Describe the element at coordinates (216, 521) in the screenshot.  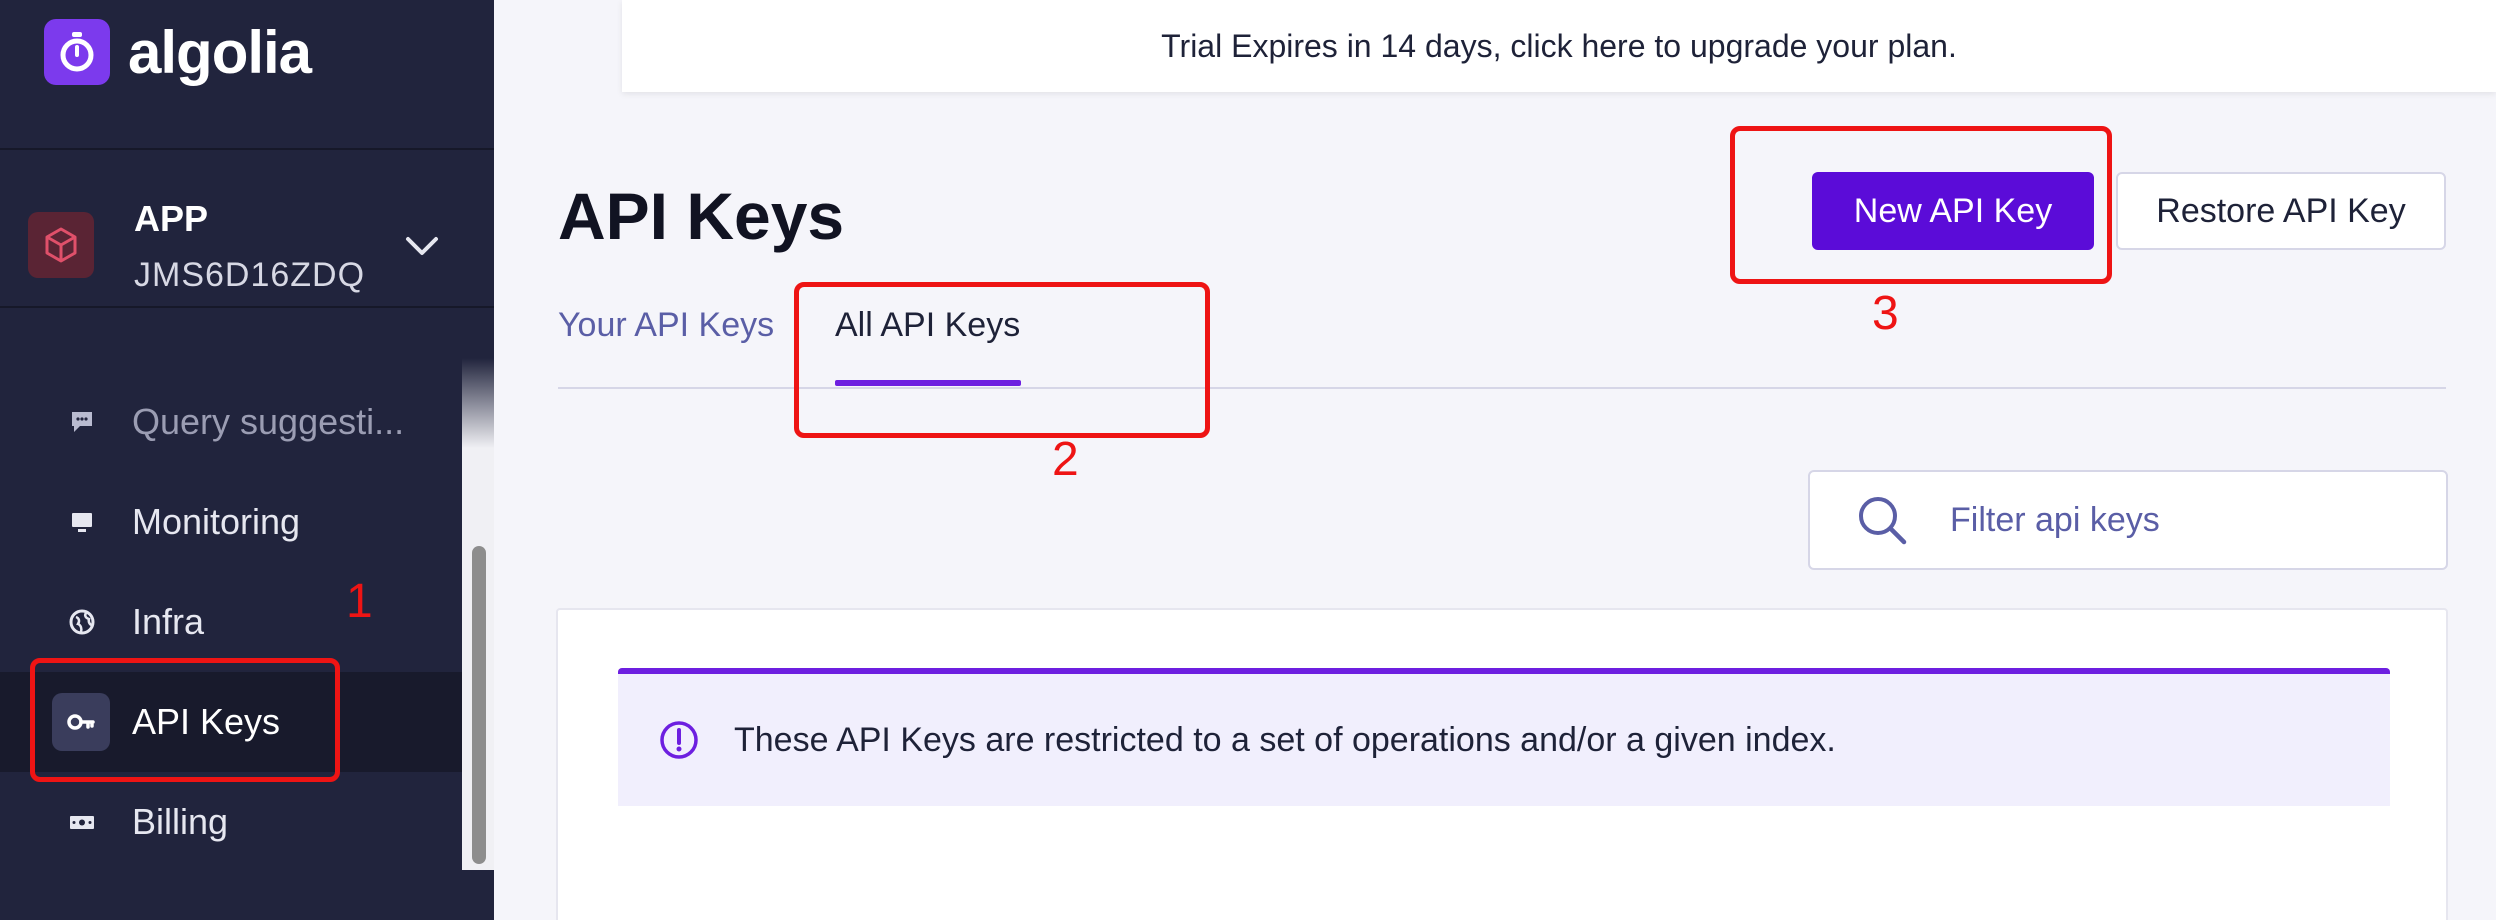
I see `sidebar-item-label: Monitoring` at that location.